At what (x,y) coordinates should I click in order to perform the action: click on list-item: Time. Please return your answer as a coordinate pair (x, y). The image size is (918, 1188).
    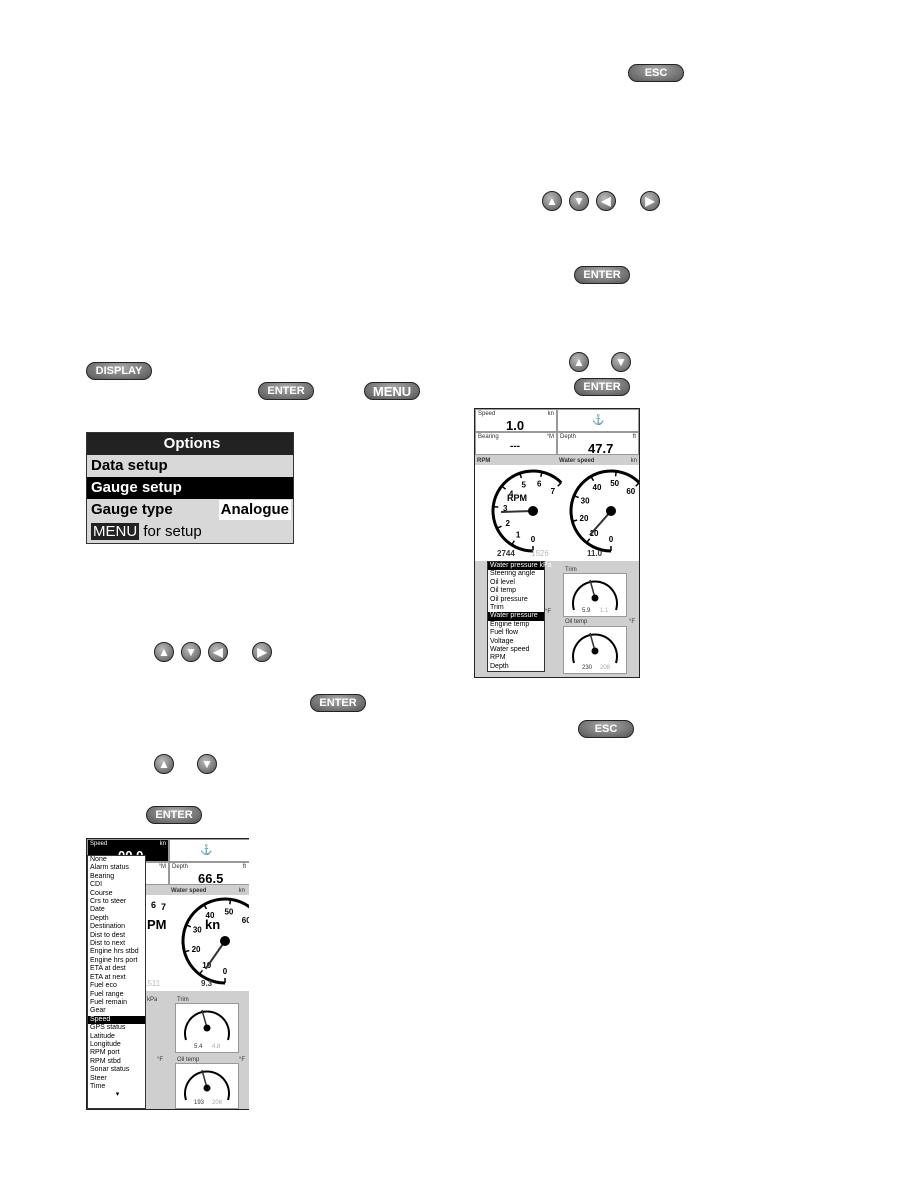
    Looking at the image, I should click on (116, 1087).